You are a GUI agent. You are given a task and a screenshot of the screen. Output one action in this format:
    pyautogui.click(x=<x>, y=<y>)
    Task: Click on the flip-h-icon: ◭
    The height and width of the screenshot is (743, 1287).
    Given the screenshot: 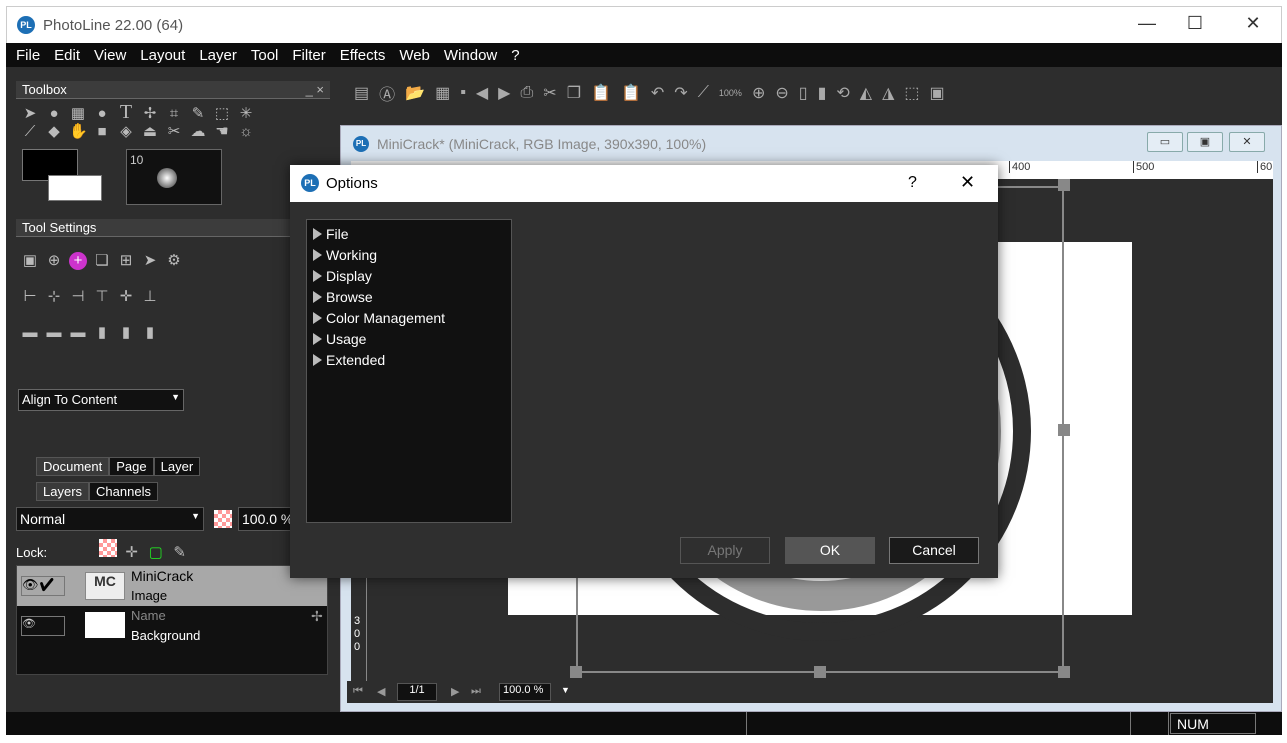 What is the action you would take?
    pyautogui.click(x=866, y=93)
    